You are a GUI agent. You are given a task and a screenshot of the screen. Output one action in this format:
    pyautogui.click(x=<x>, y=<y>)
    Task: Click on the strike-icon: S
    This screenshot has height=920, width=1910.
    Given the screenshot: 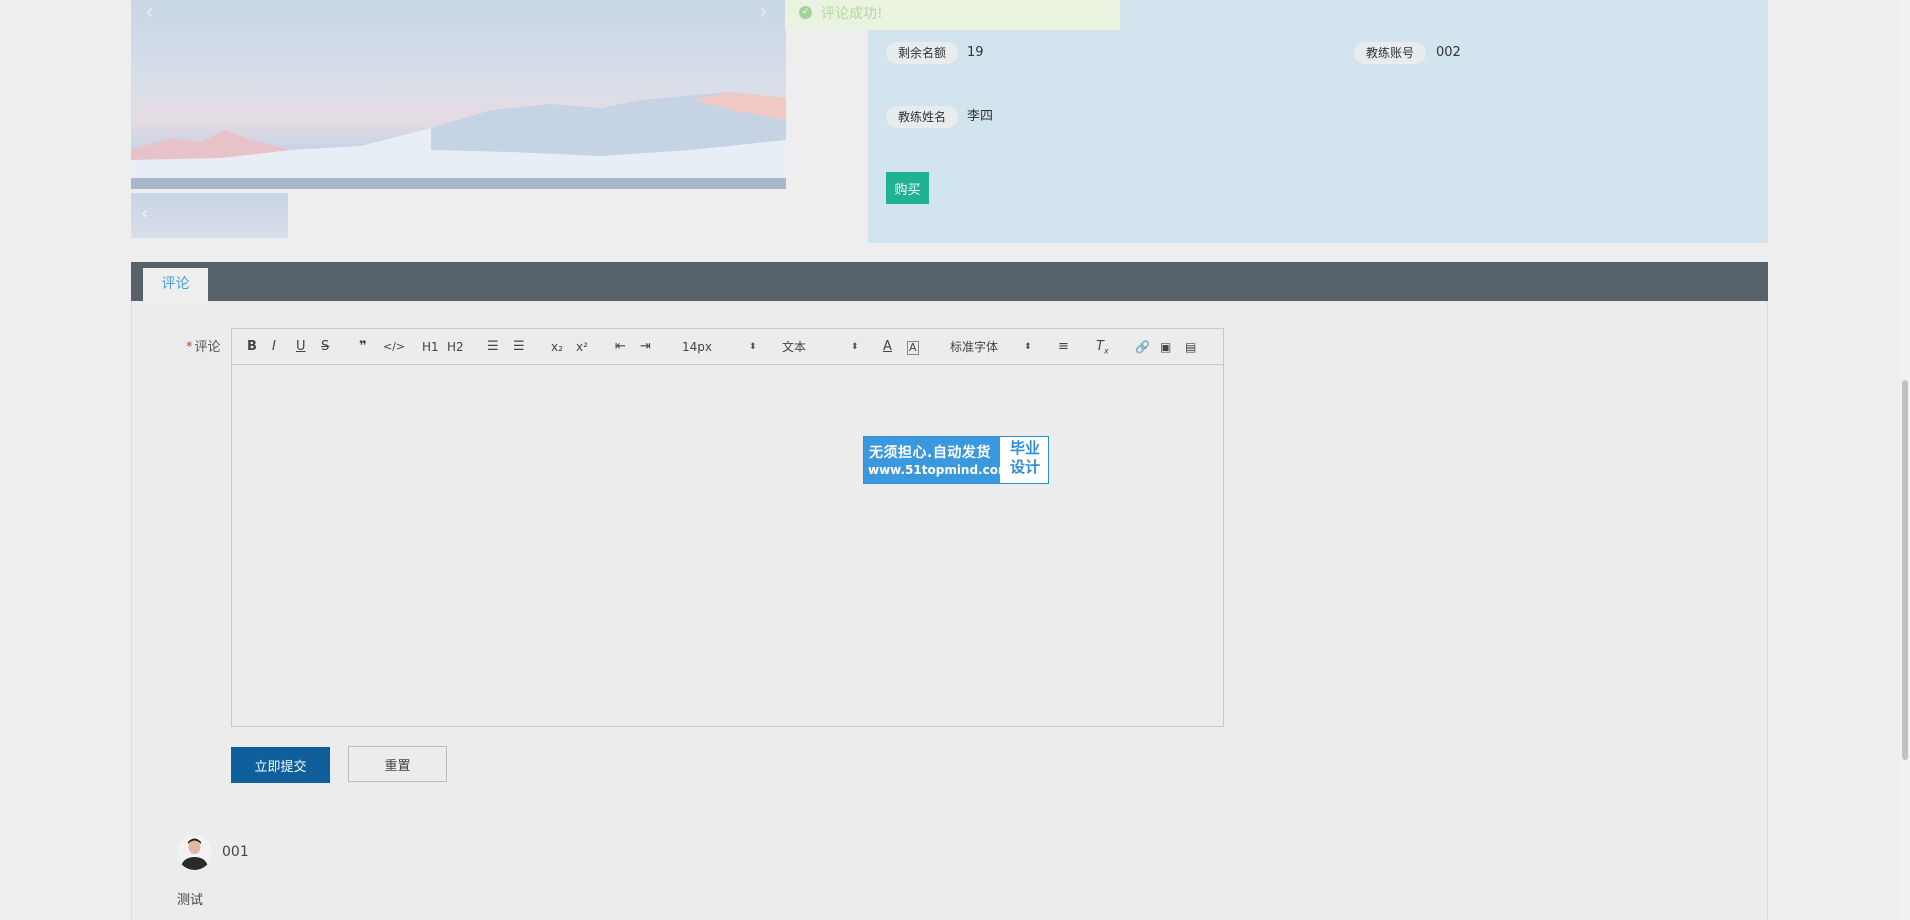 What is the action you would take?
    pyautogui.click(x=325, y=347)
    